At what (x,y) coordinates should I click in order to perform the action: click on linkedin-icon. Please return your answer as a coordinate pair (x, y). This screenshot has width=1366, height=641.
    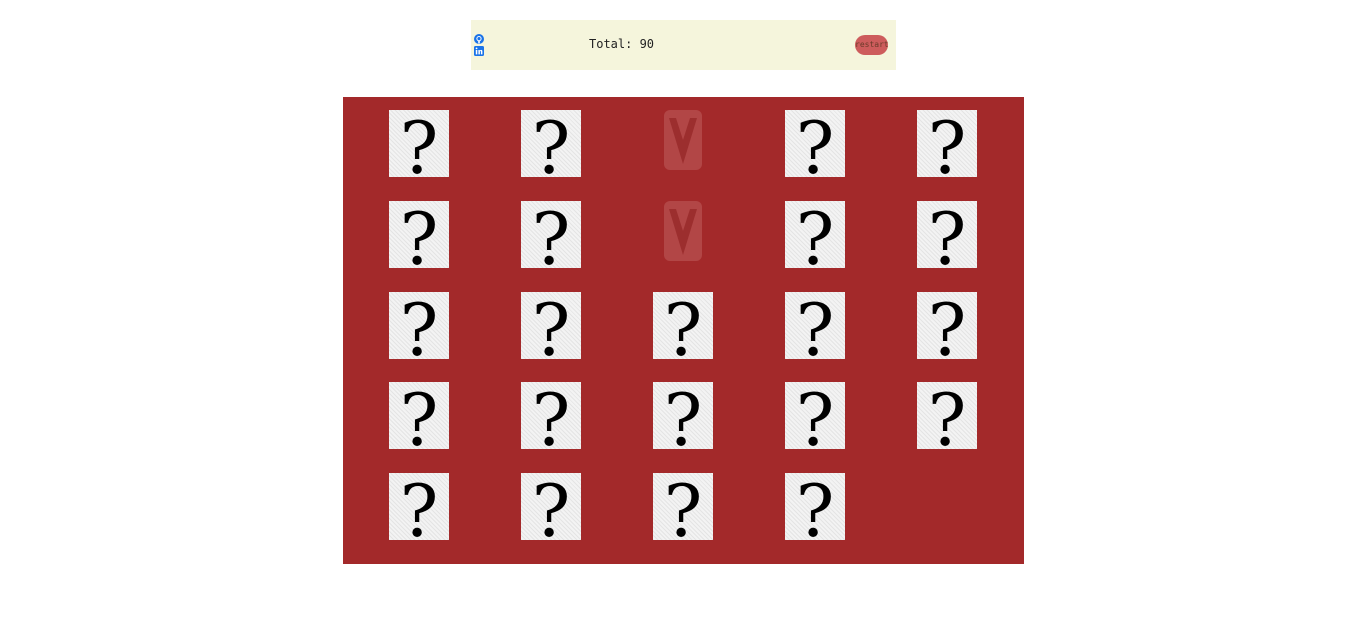
    Looking at the image, I should click on (479, 51).